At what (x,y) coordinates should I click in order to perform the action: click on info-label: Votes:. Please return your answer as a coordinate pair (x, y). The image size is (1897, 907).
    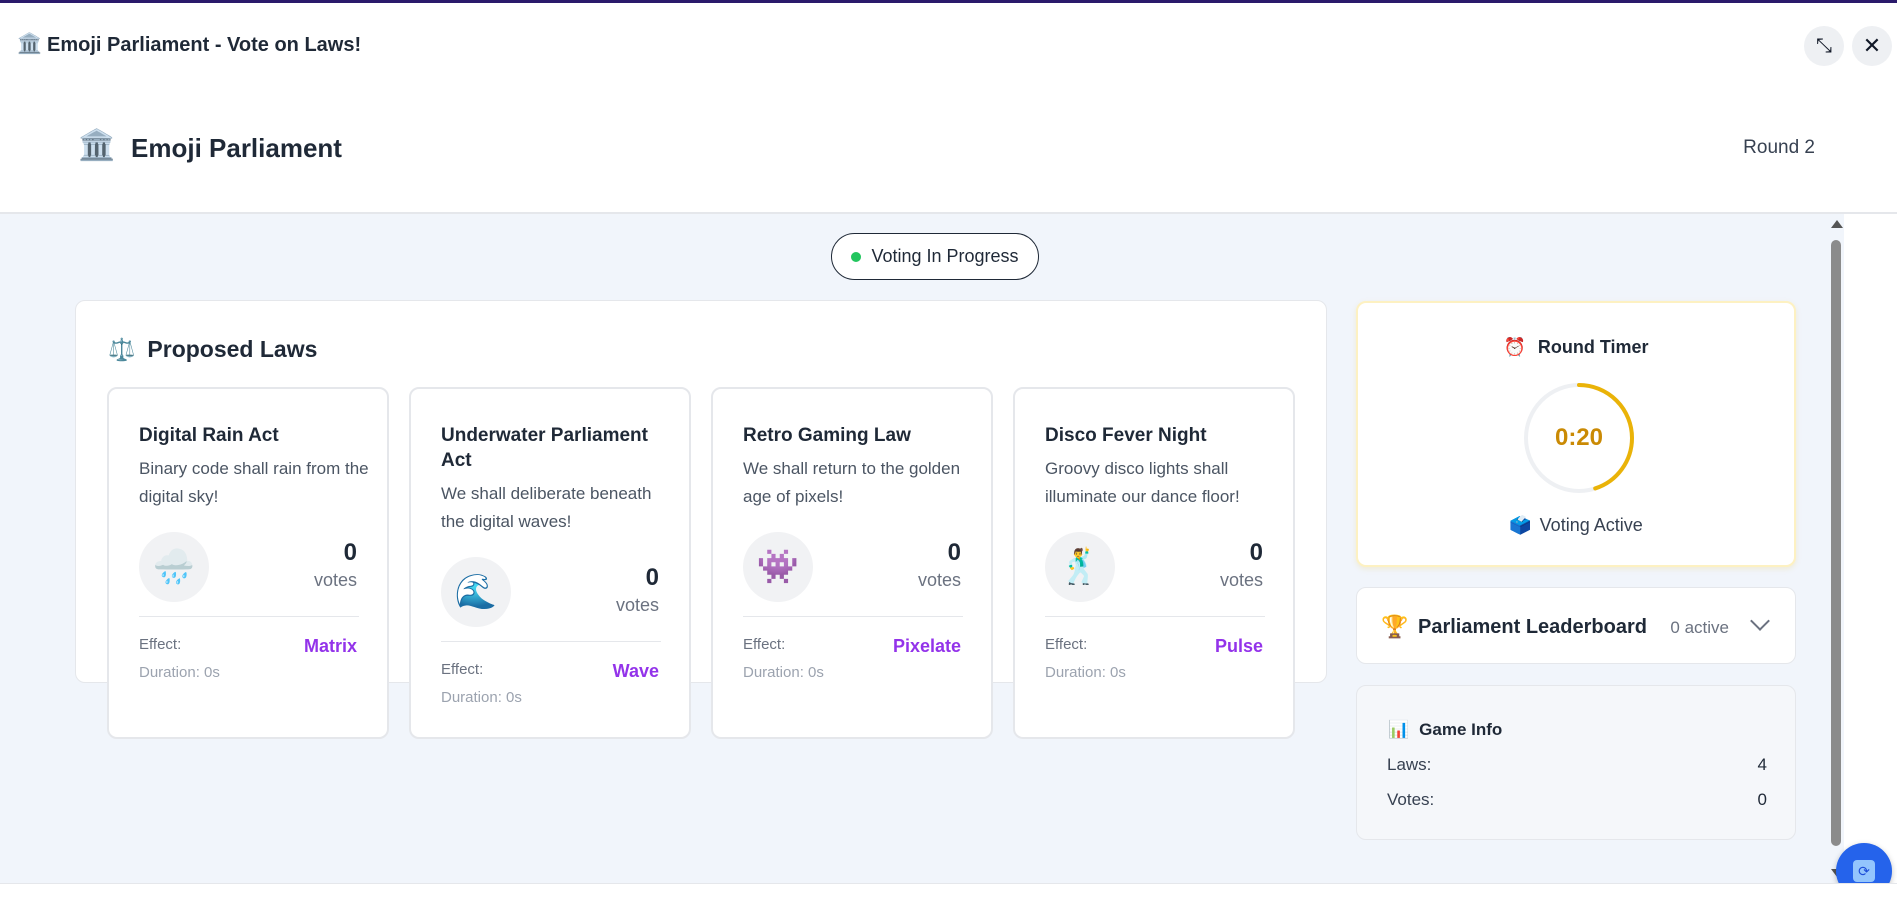
    Looking at the image, I should click on (1411, 799).